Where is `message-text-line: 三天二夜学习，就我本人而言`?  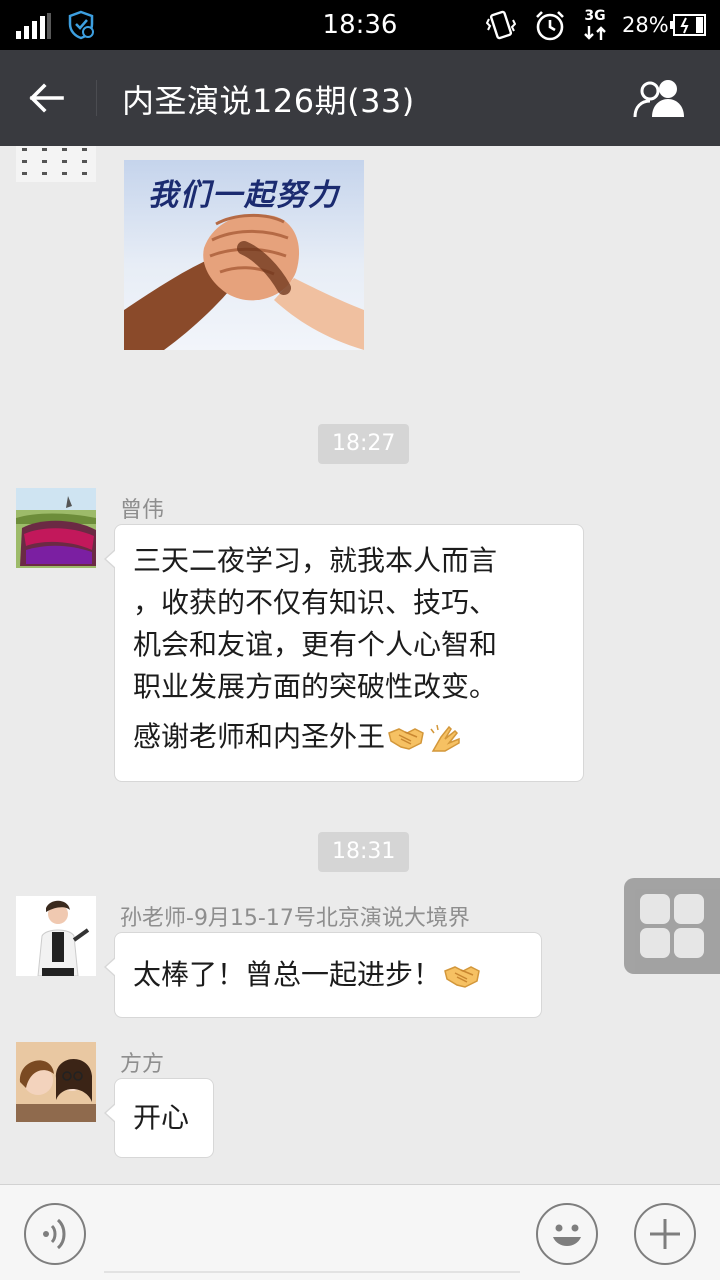
message-text-line: 三天二夜学习，就我本人而言 is located at coordinates (315, 560).